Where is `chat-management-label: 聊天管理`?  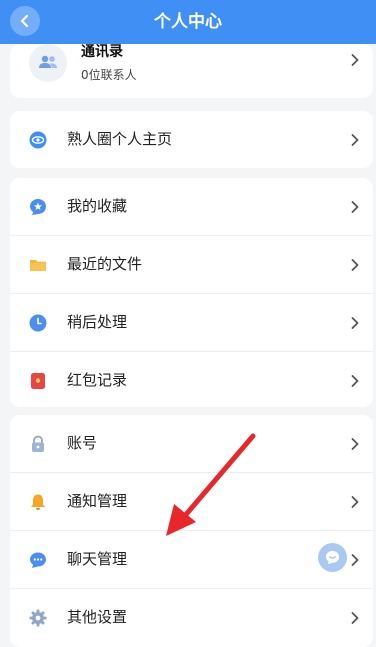 chat-management-label: 聊天管理 is located at coordinates (97, 559).